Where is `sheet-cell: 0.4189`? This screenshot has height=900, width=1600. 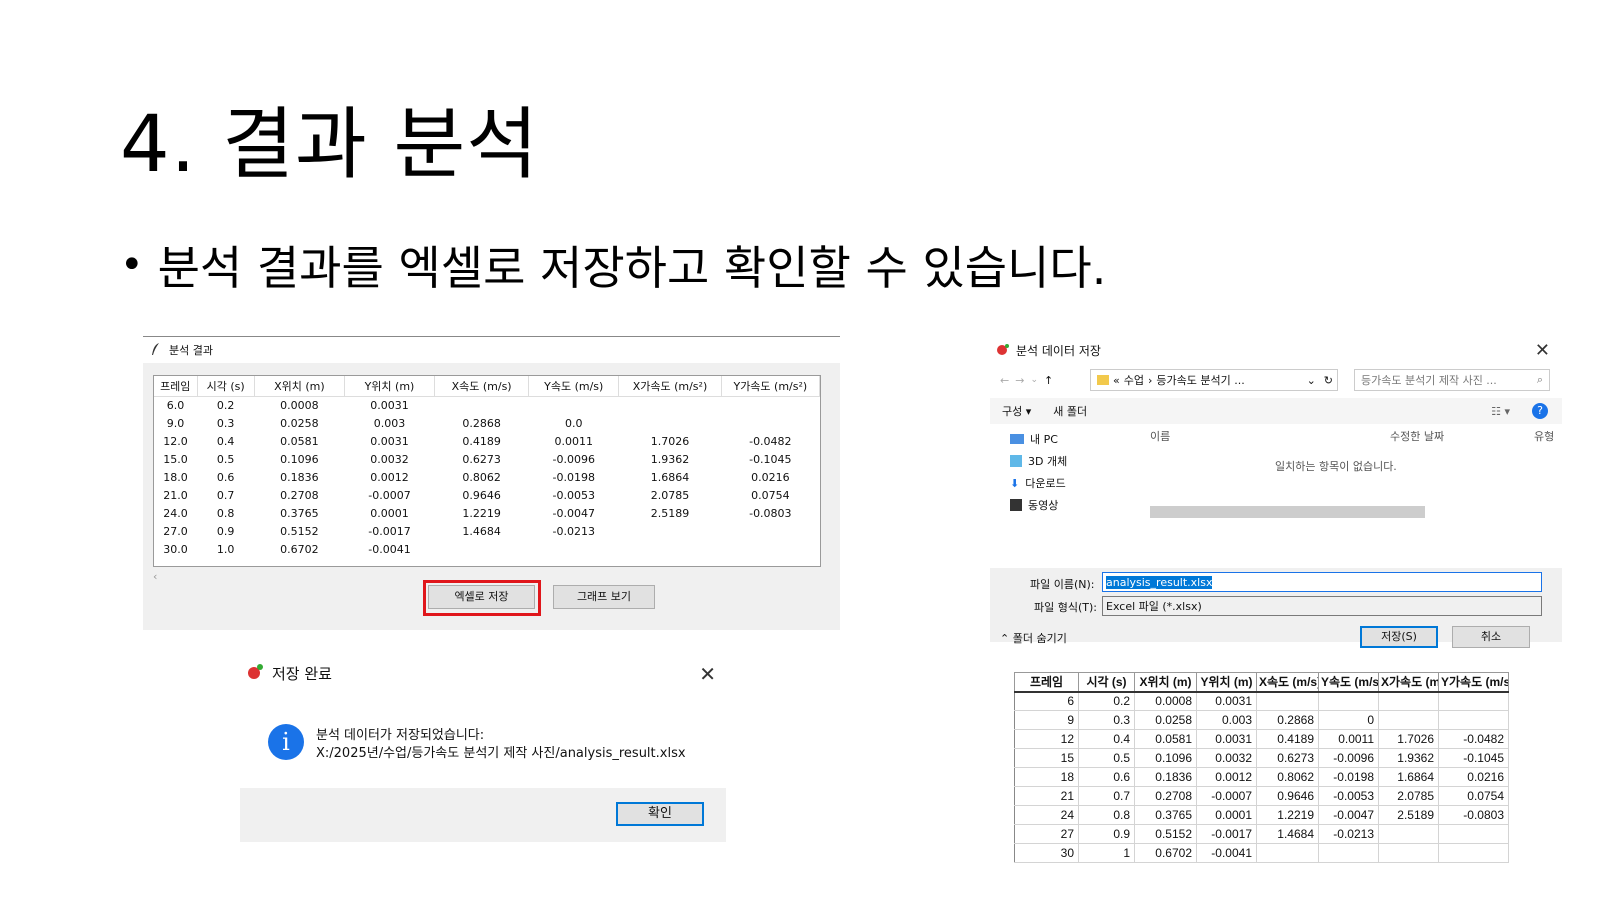 sheet-cell: 0.4189 is located at coordinates (1287, 739).